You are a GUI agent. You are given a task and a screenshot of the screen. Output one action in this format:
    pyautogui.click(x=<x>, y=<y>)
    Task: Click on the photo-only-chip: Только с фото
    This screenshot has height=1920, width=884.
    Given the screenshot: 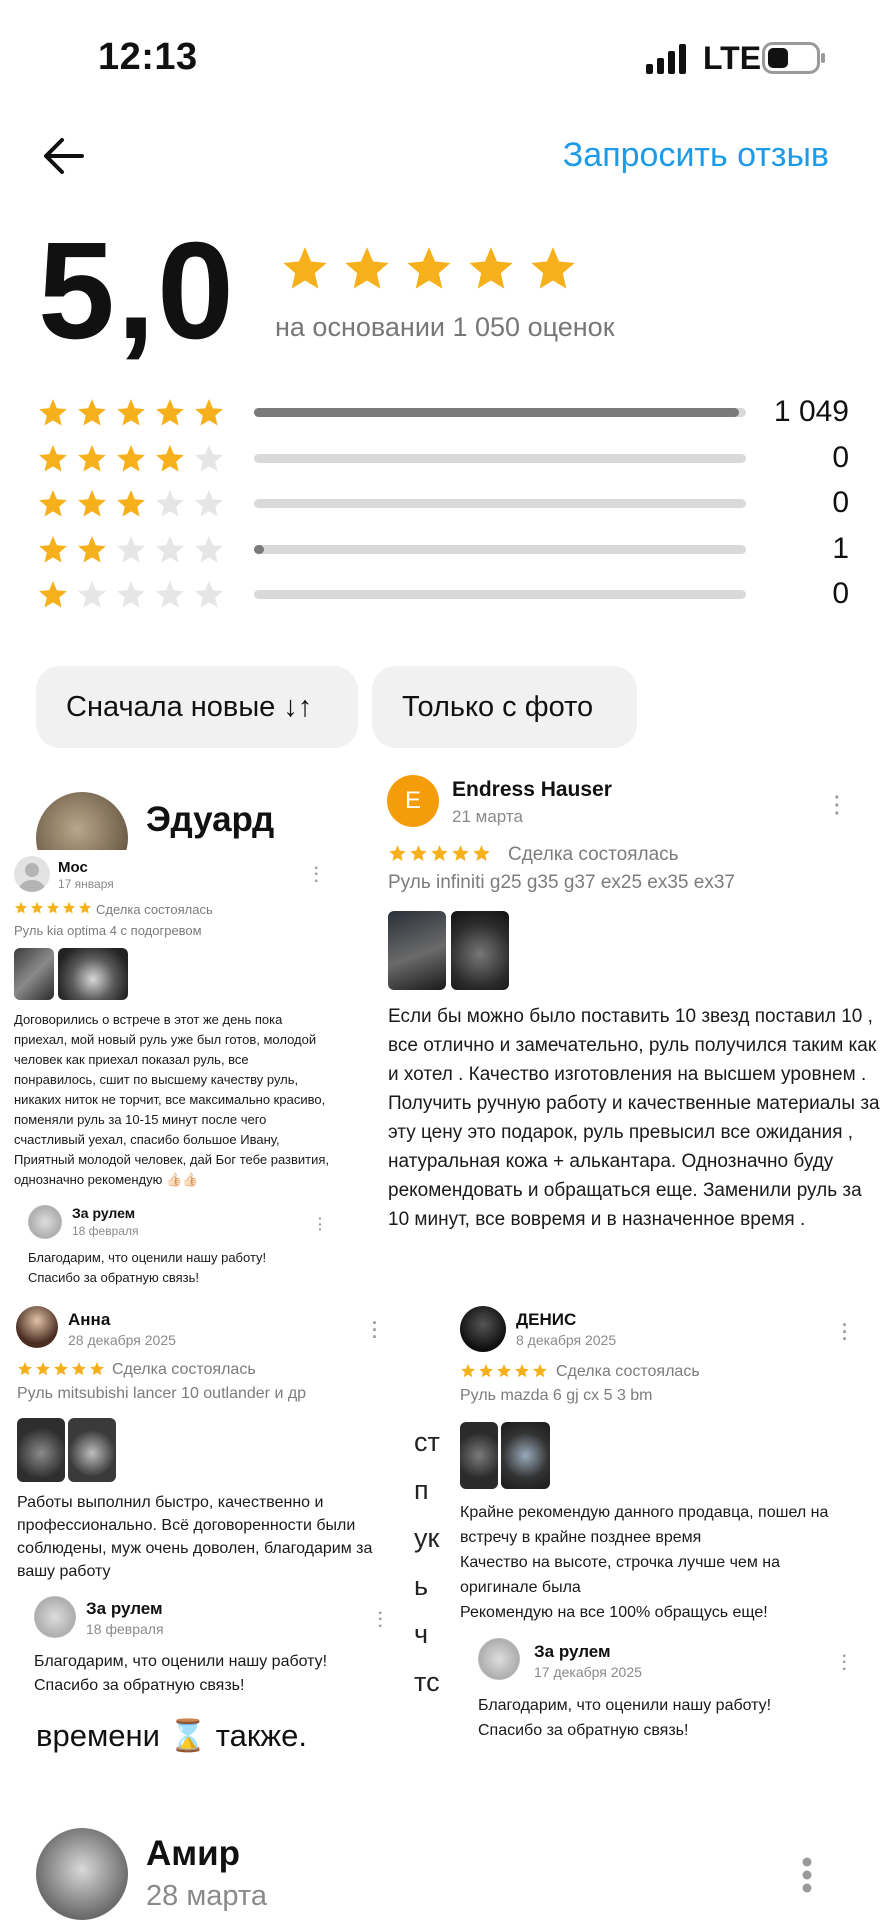 What is the action you would take?
    pyautogui.click(x=504, y=707)
    